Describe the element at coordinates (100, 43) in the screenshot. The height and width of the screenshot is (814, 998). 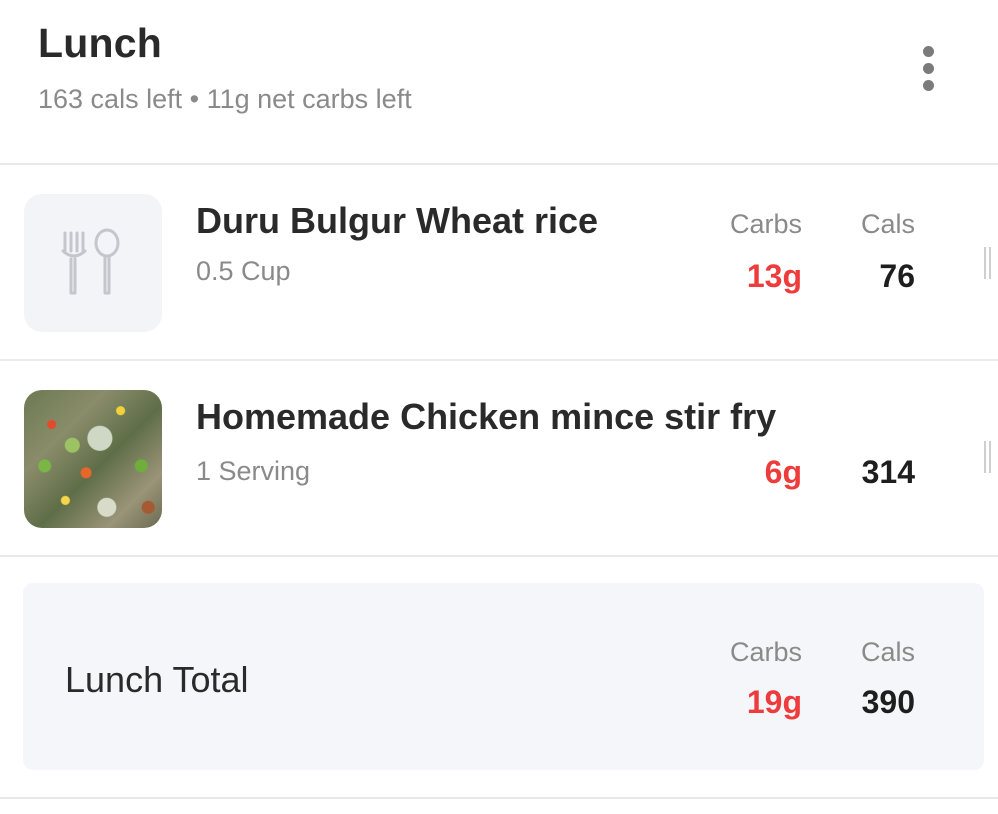
I see `meal-title: Lunch` at that location.